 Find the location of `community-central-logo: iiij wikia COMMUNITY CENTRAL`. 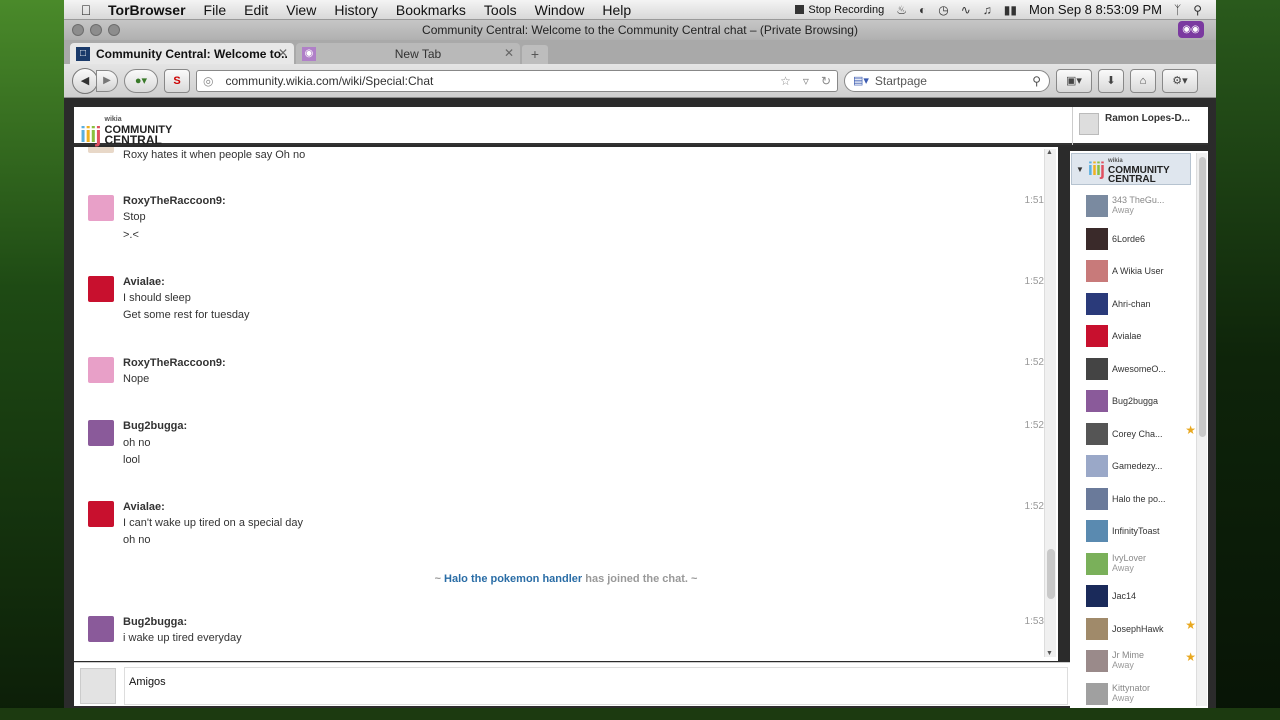

community-central-logo: iiij wikia COMMUNITY CENTRAL is located at coordinates (126, 129).